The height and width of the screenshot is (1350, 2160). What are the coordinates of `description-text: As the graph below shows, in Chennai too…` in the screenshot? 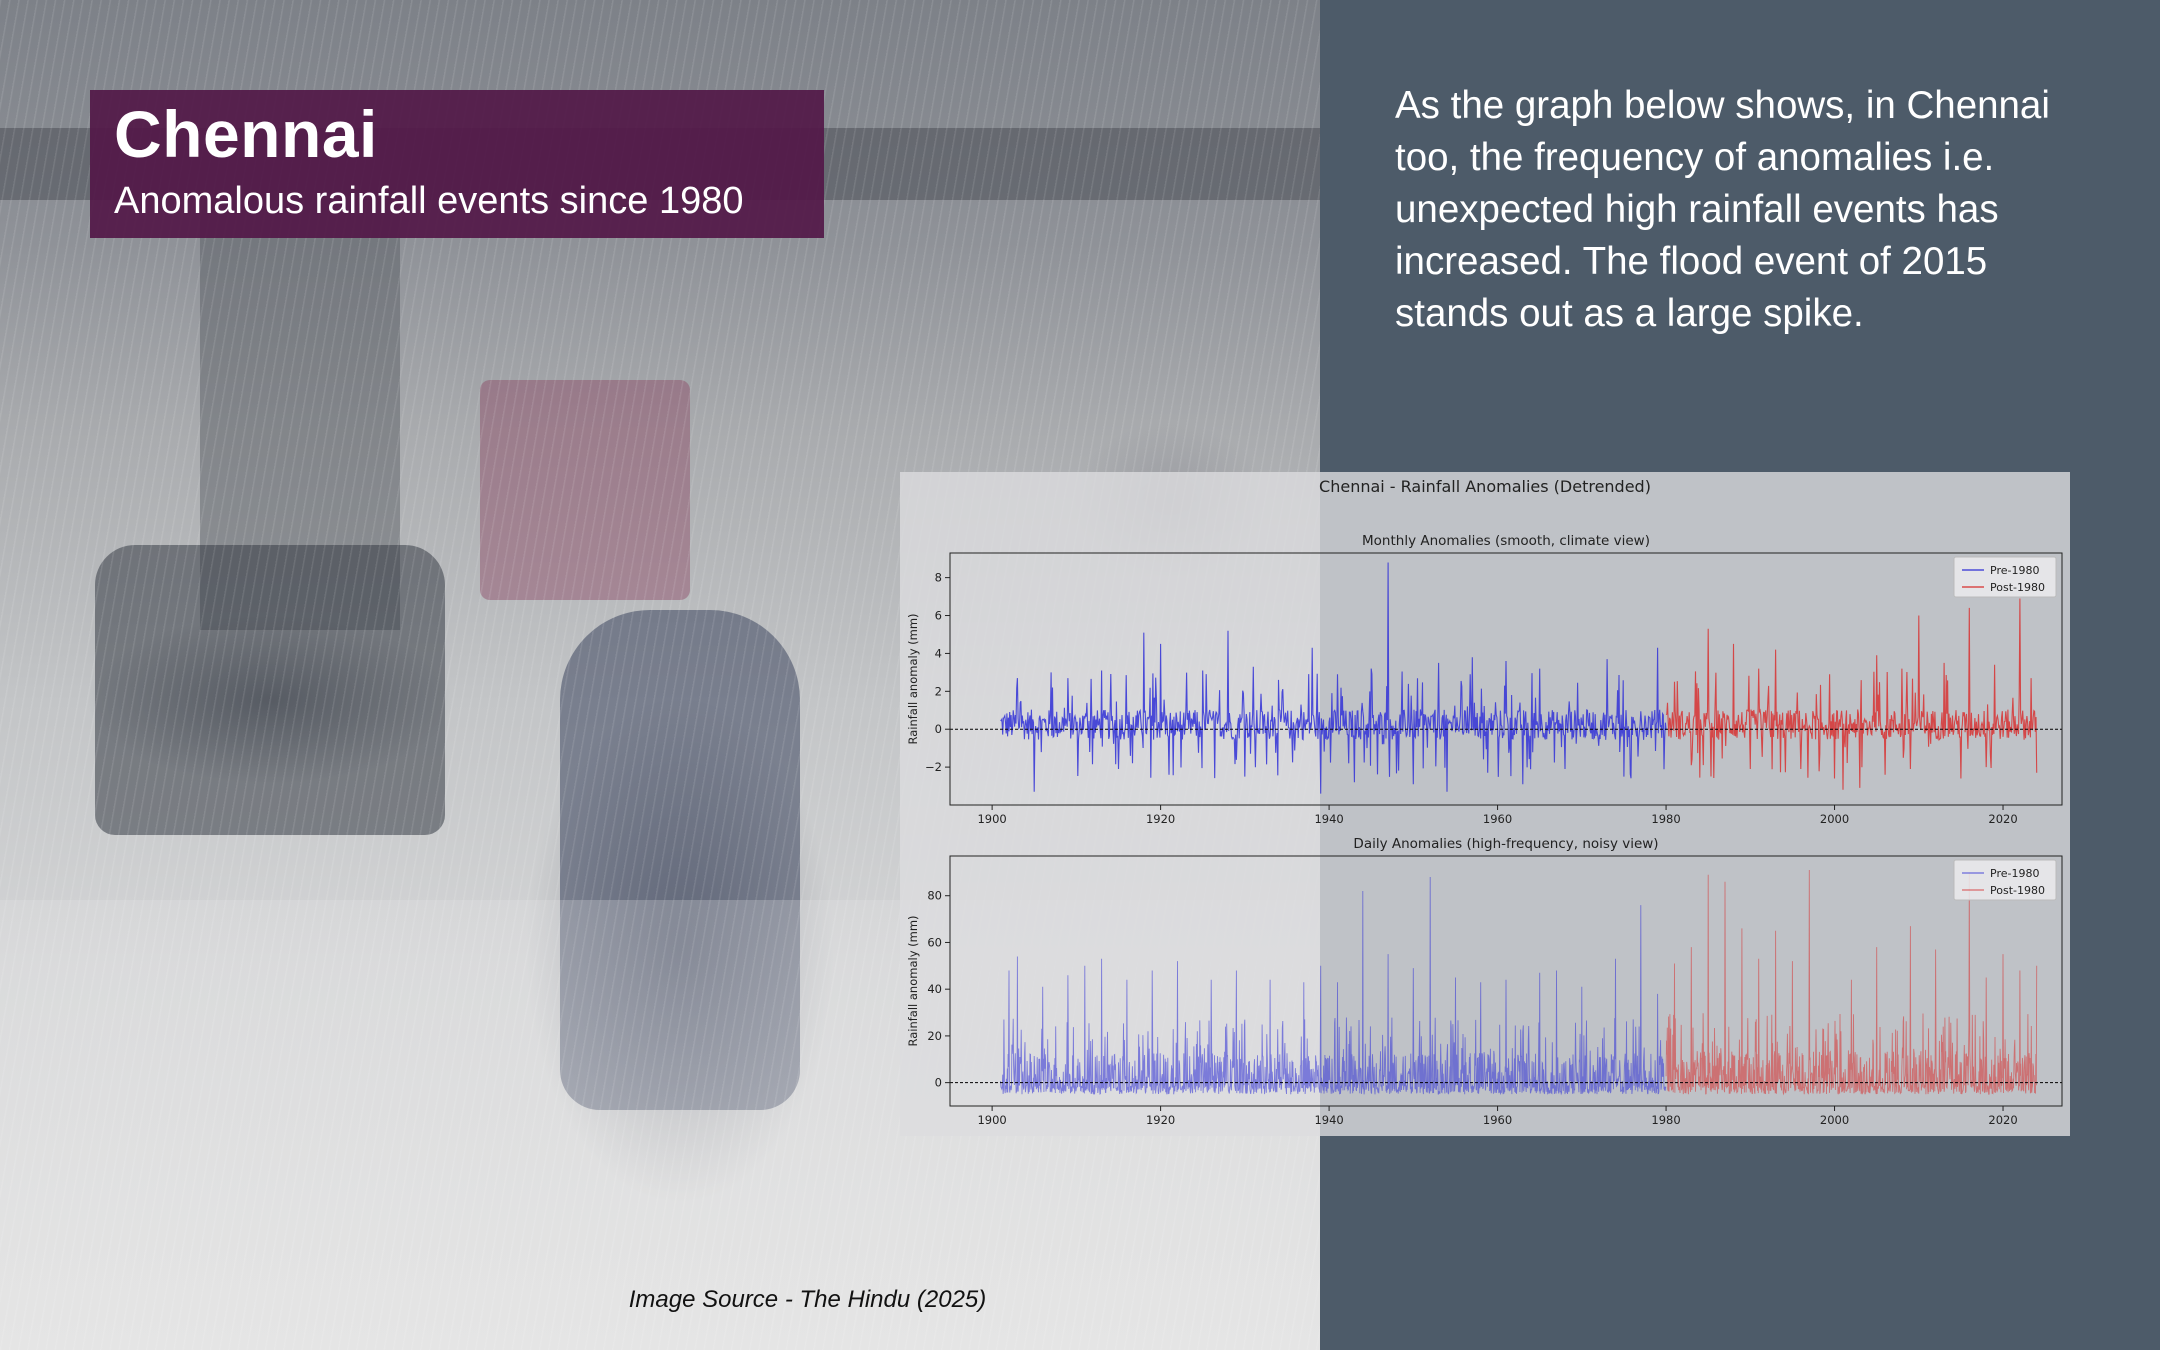 It's located at (1722, 209).